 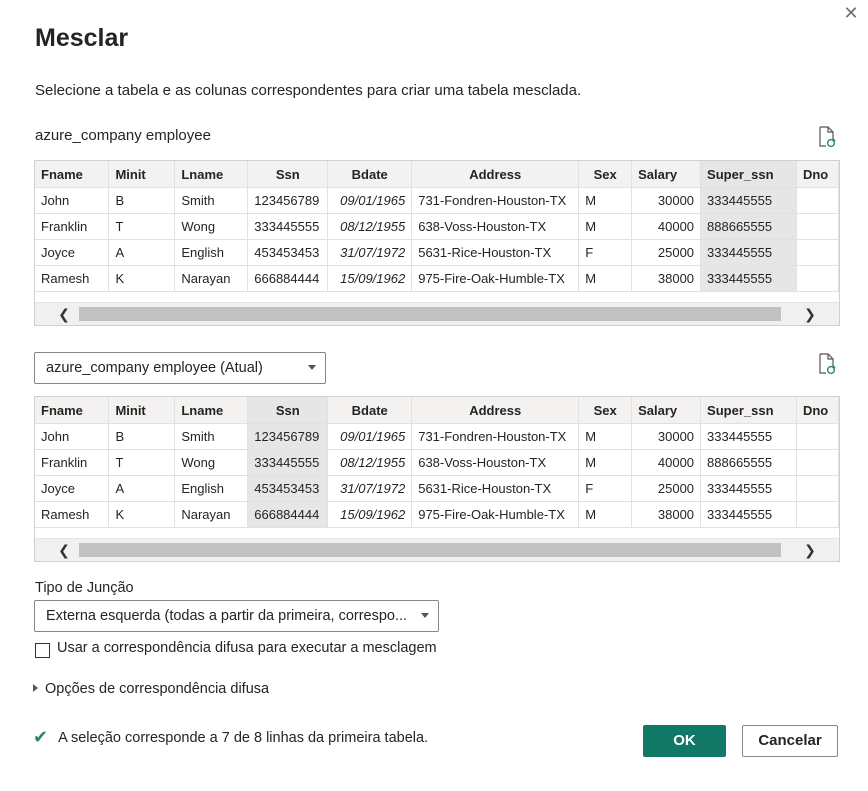 I want to click on table-cell: 666884444, so click(x=288, y=514).